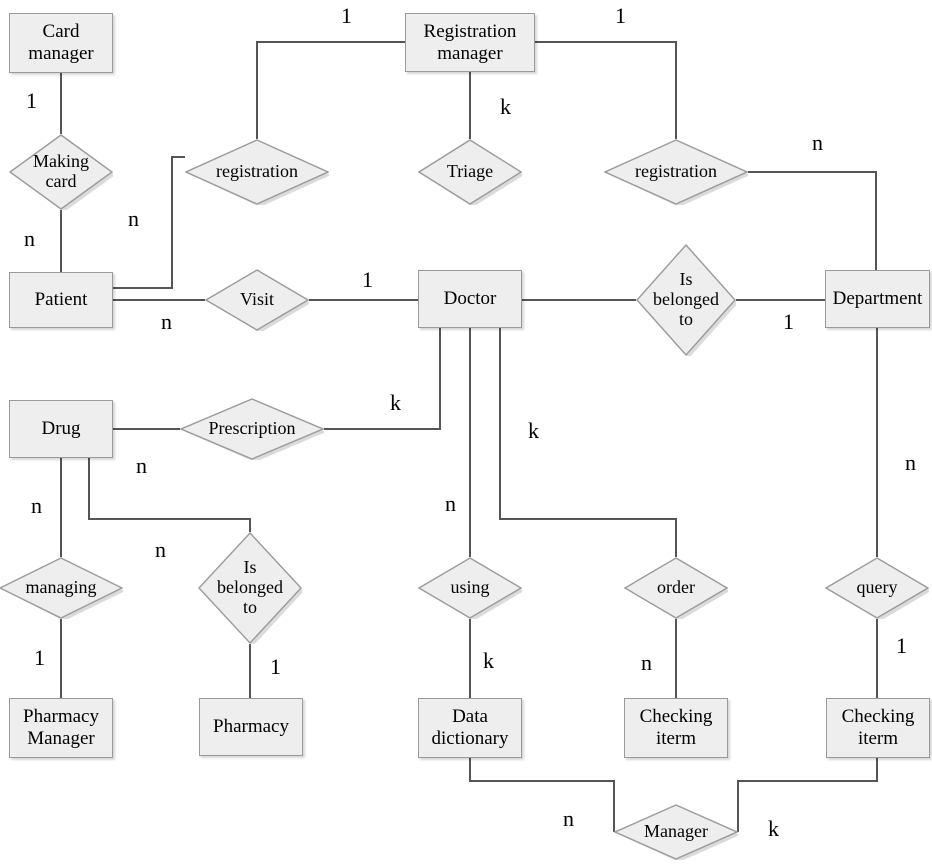  I want to click on relationship-managing: managing, so click(61, 588).